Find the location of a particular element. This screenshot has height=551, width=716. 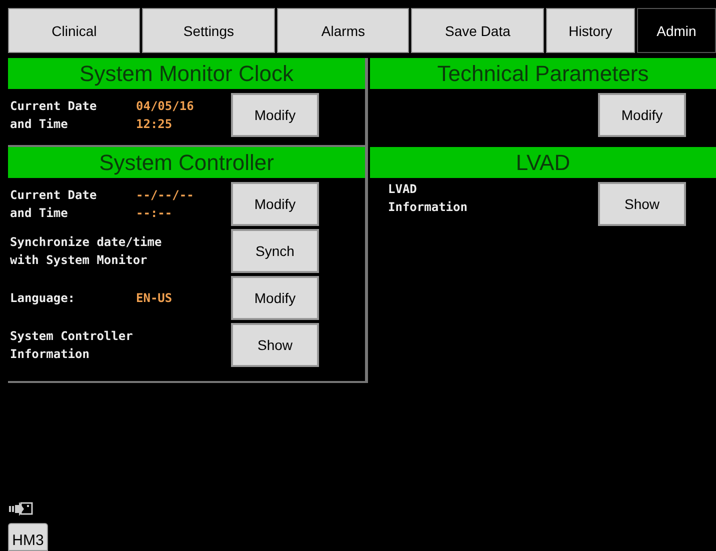

field-value: --:-- is located at coordinates (155, 213).